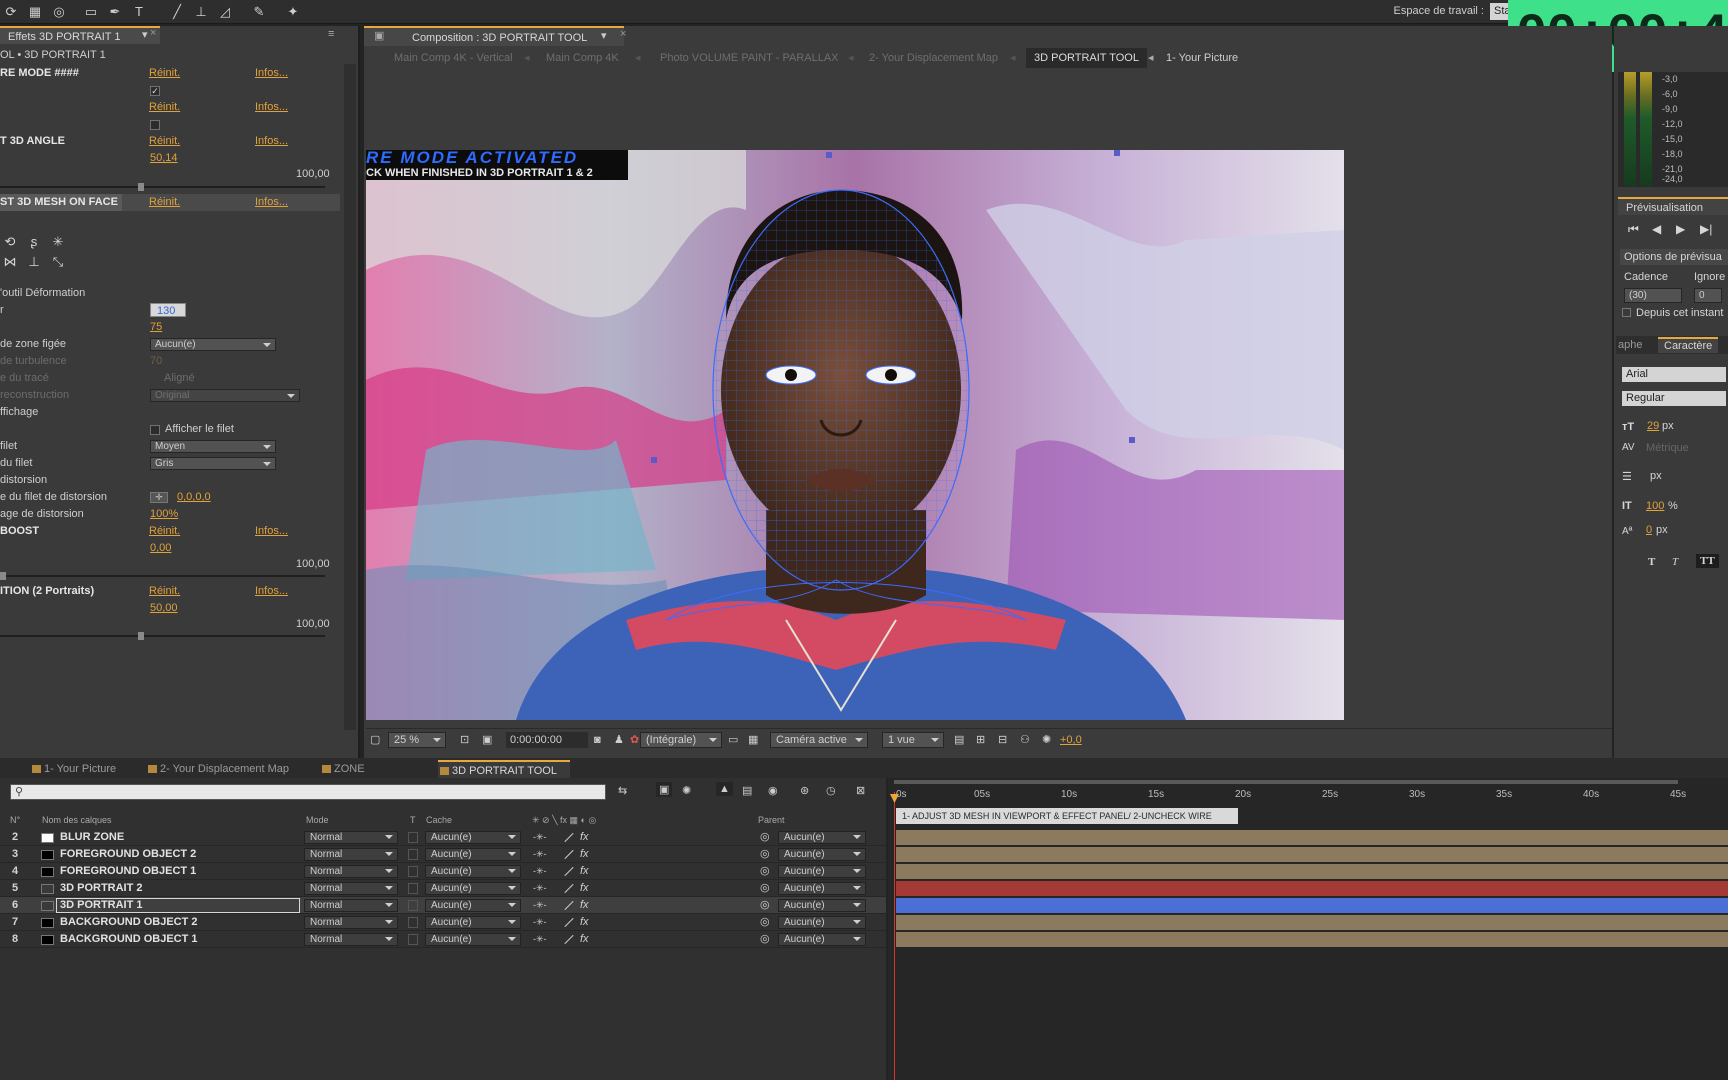 This screenshot has height=1080, width=1728. I want to click on rotate-icon: ⟲, so click(10, 242).